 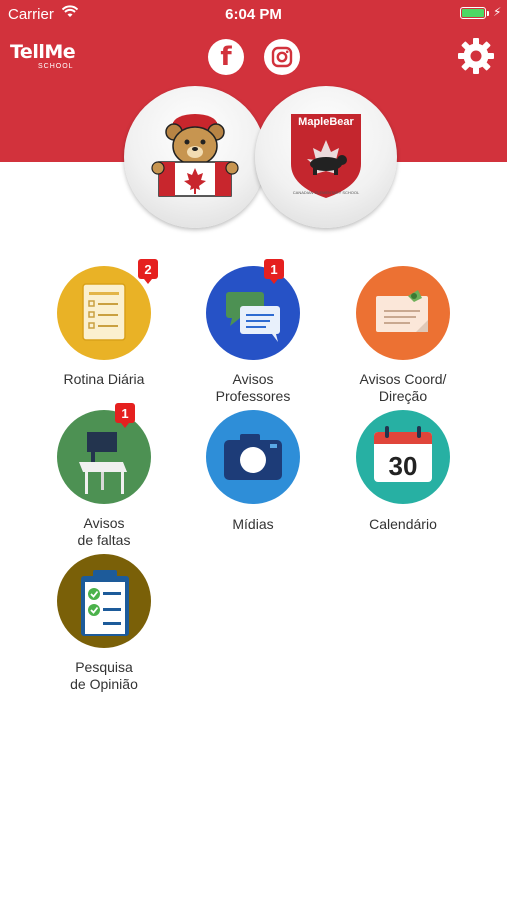 I want to click on tellme-logo: TellMe SCHOOL, so click(x=43, y=55).